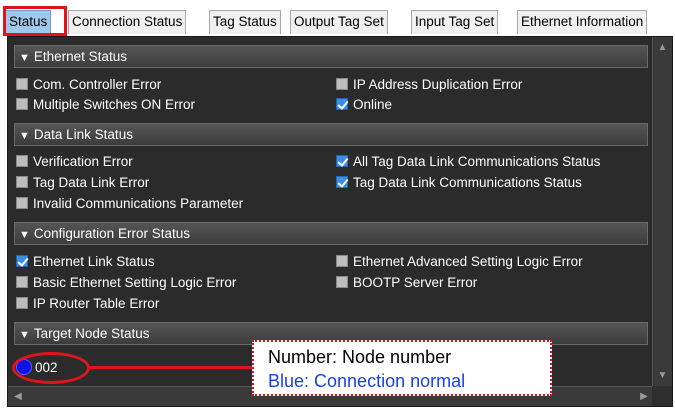 The width and height of the screenshot is (675, 414). I want to click on status-item-online: Online, so click(364, 105).